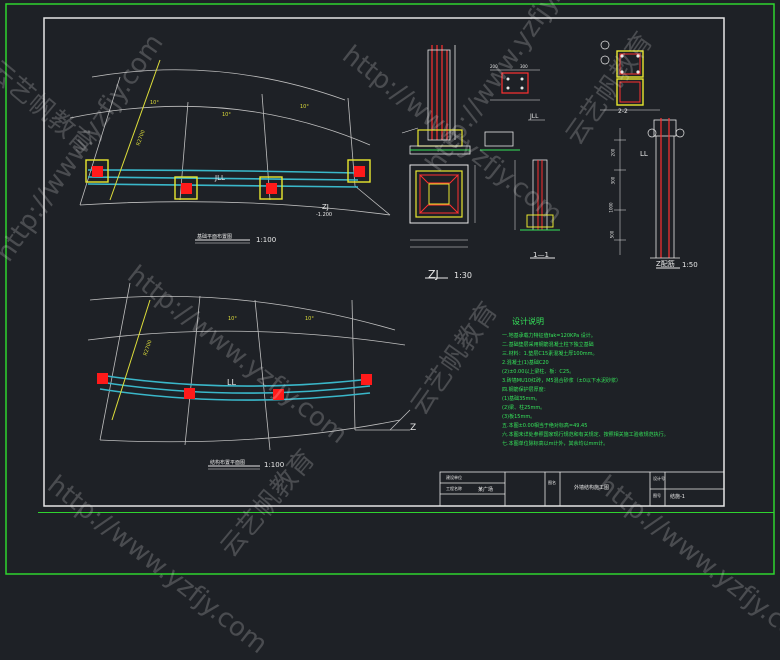 This screenshot has height=660, width=780. I want to click on angle-label-1: 10°, so click(154, 103).